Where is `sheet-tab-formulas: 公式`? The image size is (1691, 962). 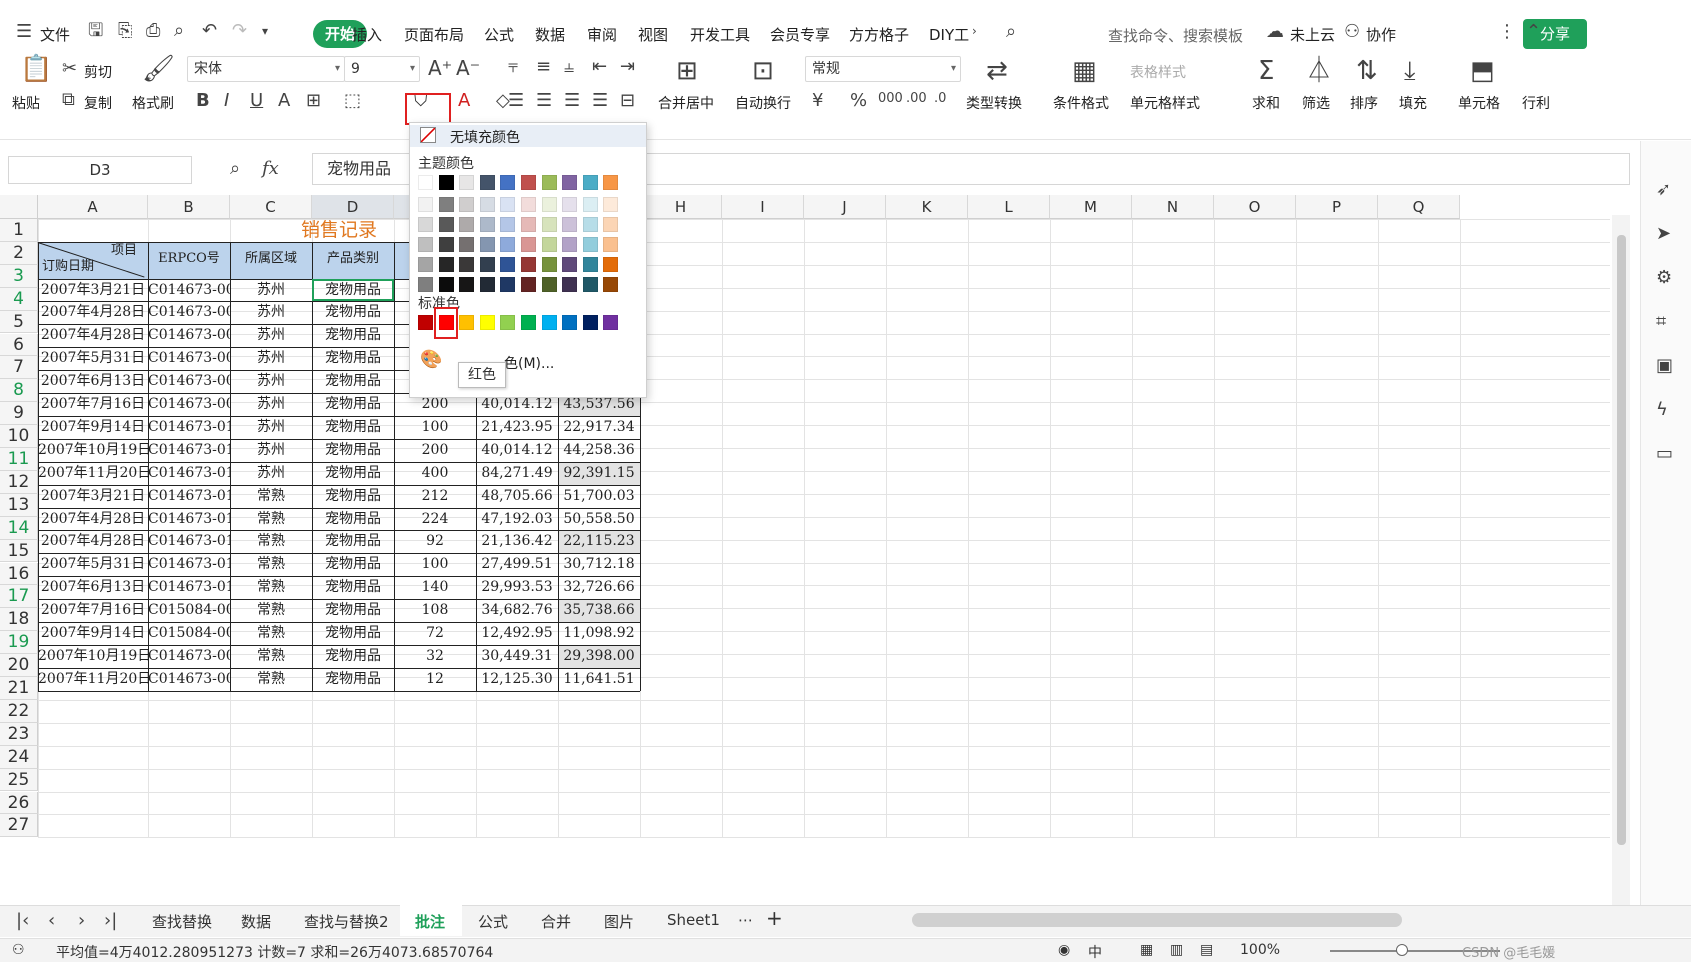 sheet-tab-formulas: 公式 is located at coordinates (493, 921).